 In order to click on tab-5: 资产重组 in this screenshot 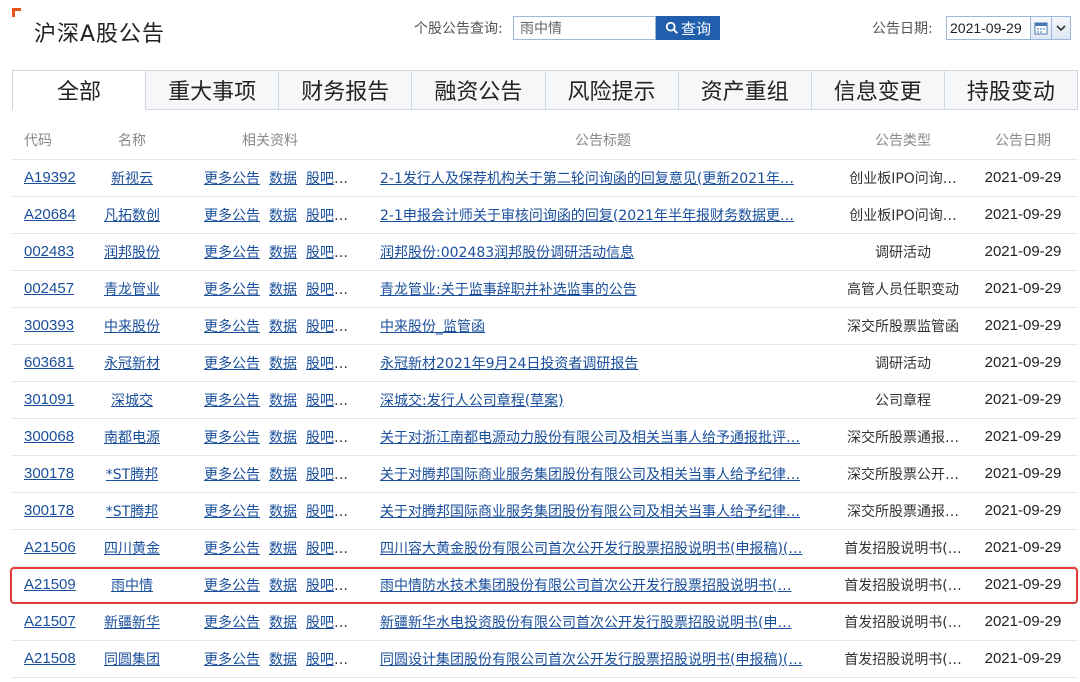, I will do `click(745, 90)`.